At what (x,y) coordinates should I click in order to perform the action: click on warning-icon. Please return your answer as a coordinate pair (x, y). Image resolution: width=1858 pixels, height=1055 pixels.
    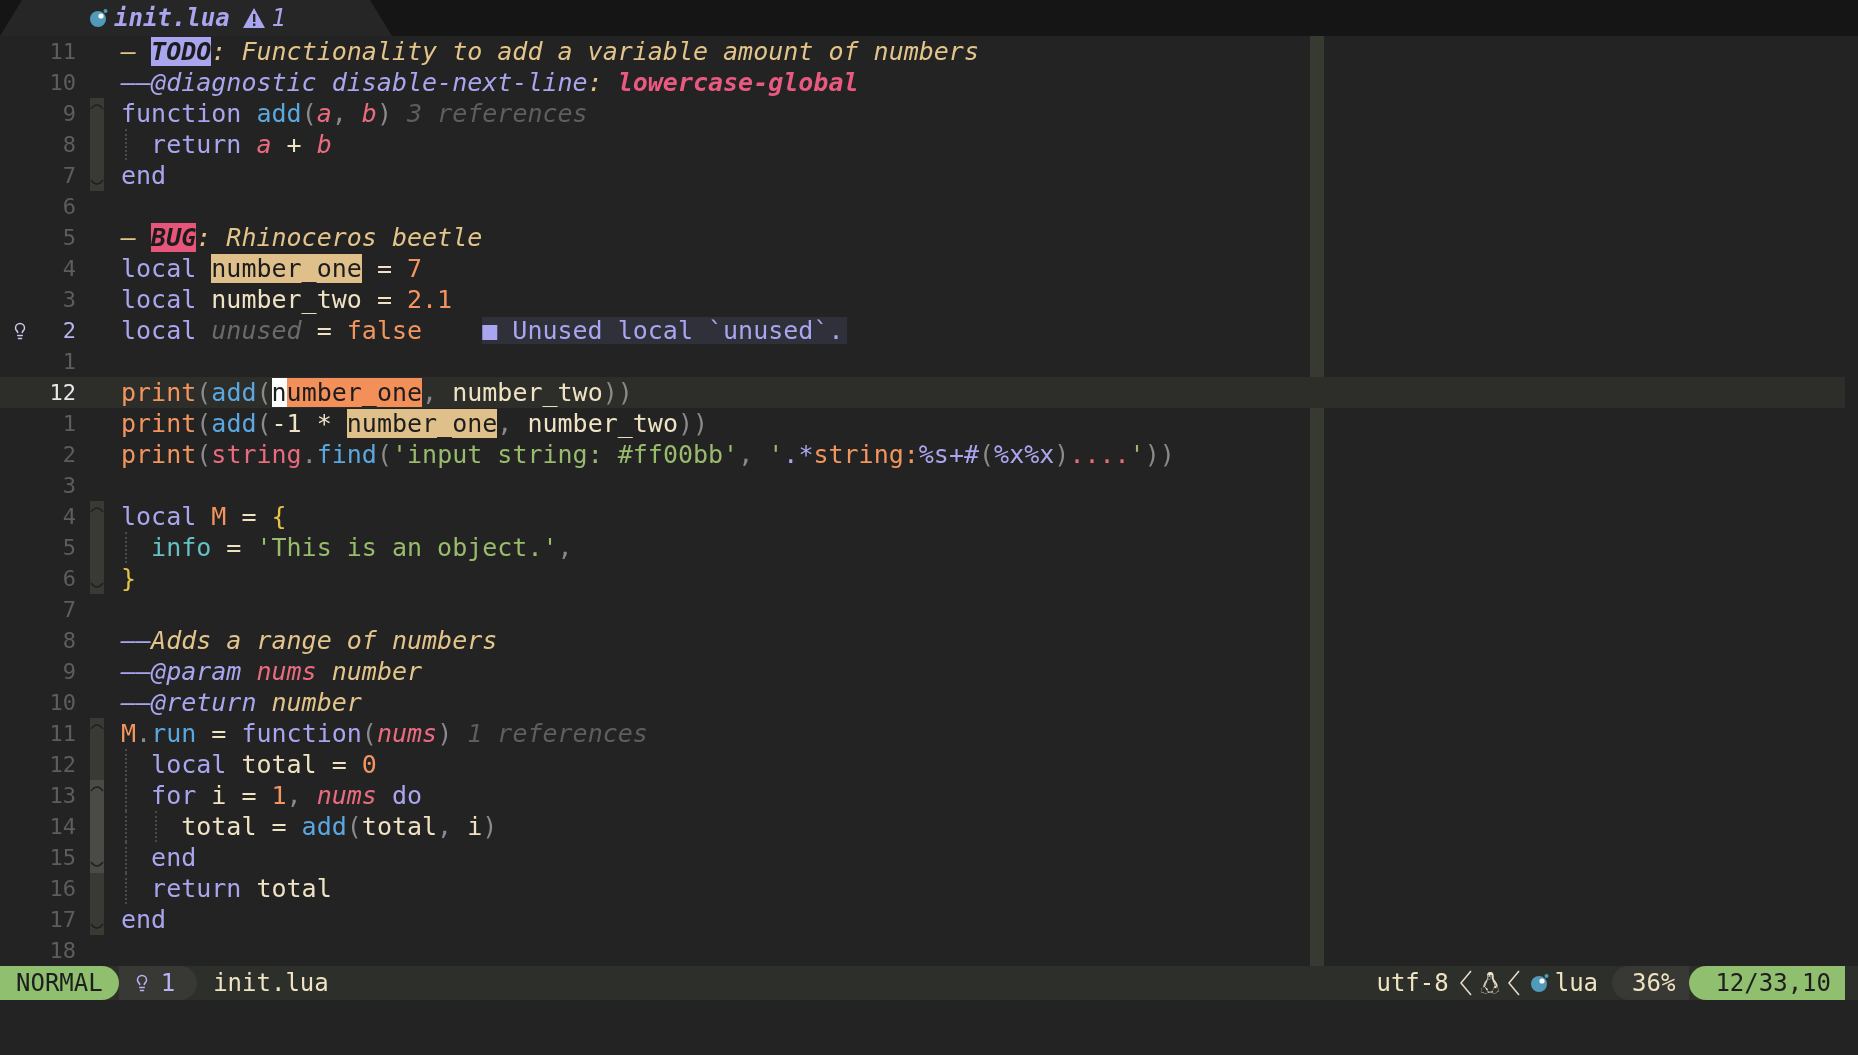
    Looking at the image, I should click on (253, 18).